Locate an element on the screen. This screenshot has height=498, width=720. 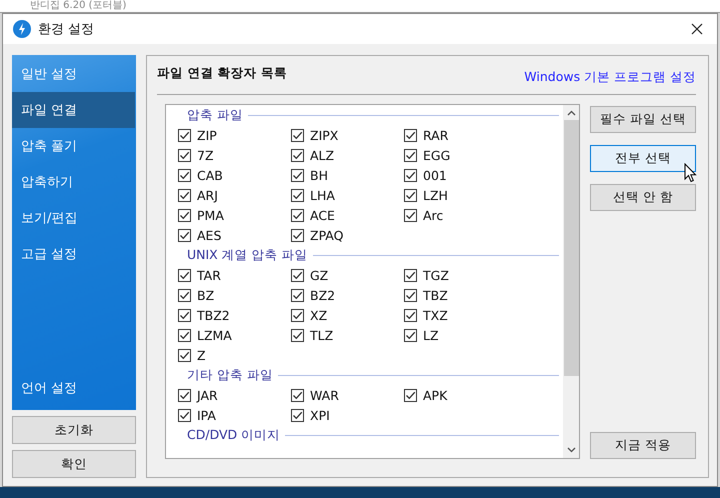
group-title: CD/DVD 이미지 is located at coordinates (233, 435).